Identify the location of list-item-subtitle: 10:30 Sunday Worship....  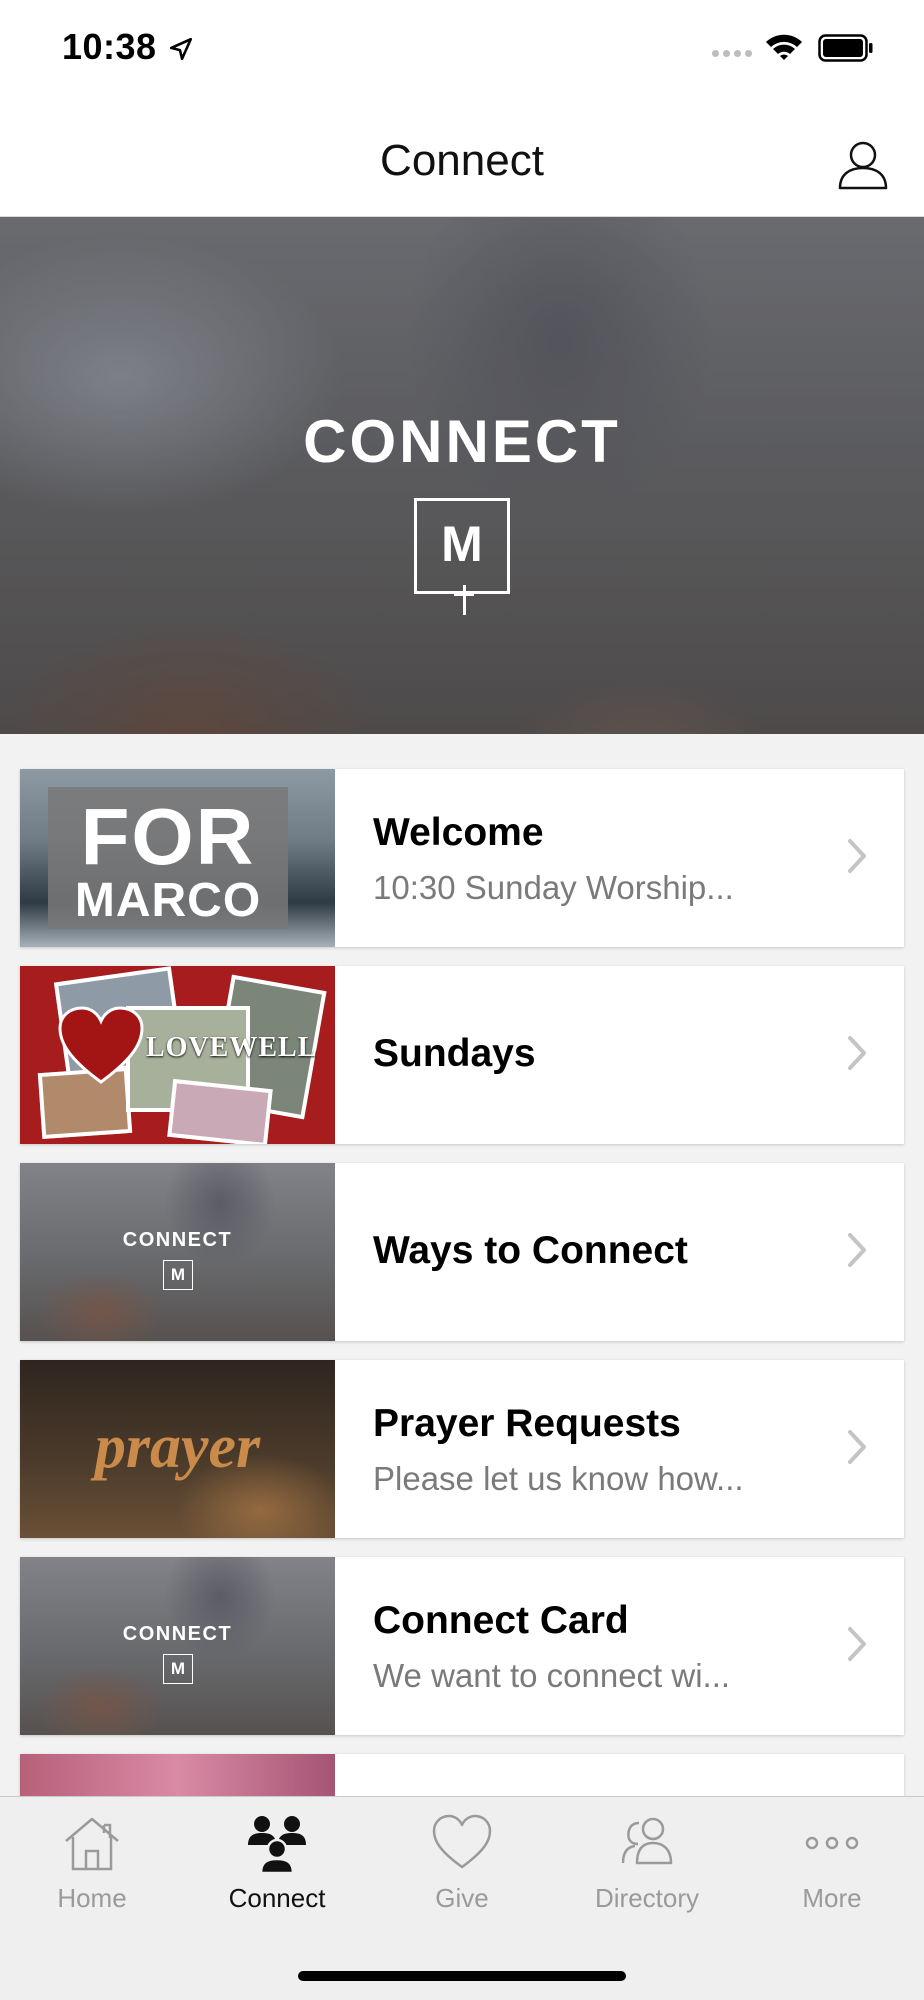
(553, 887).